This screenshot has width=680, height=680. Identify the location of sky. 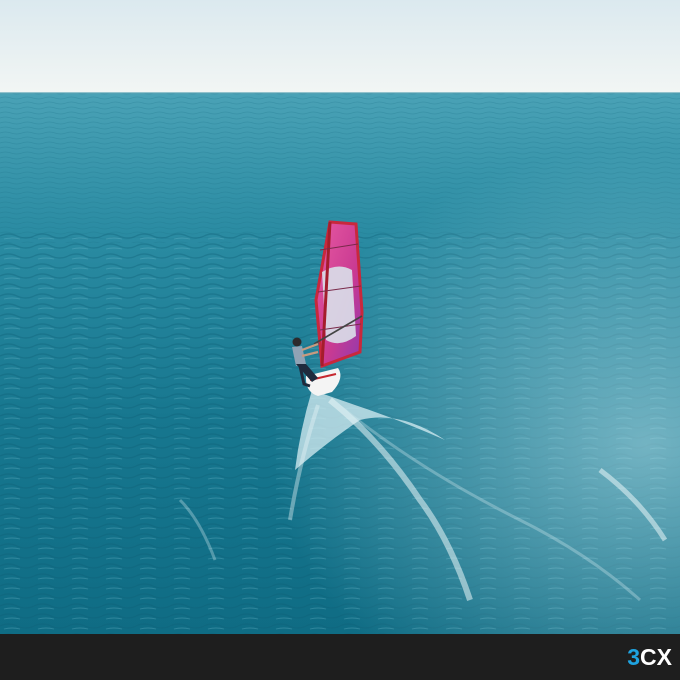
(340, 46).